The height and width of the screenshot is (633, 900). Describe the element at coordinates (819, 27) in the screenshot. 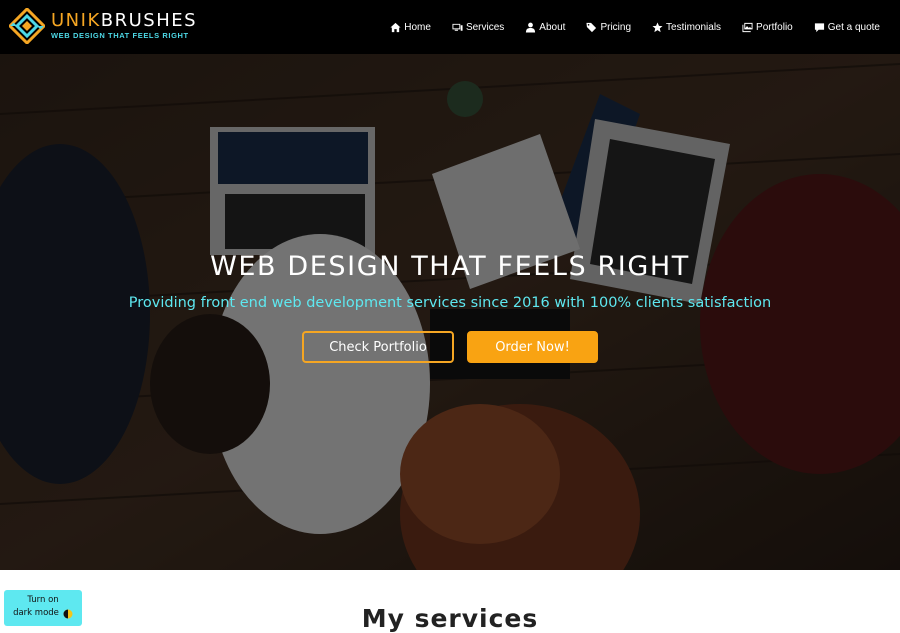

I see `comment-icon` at that location.